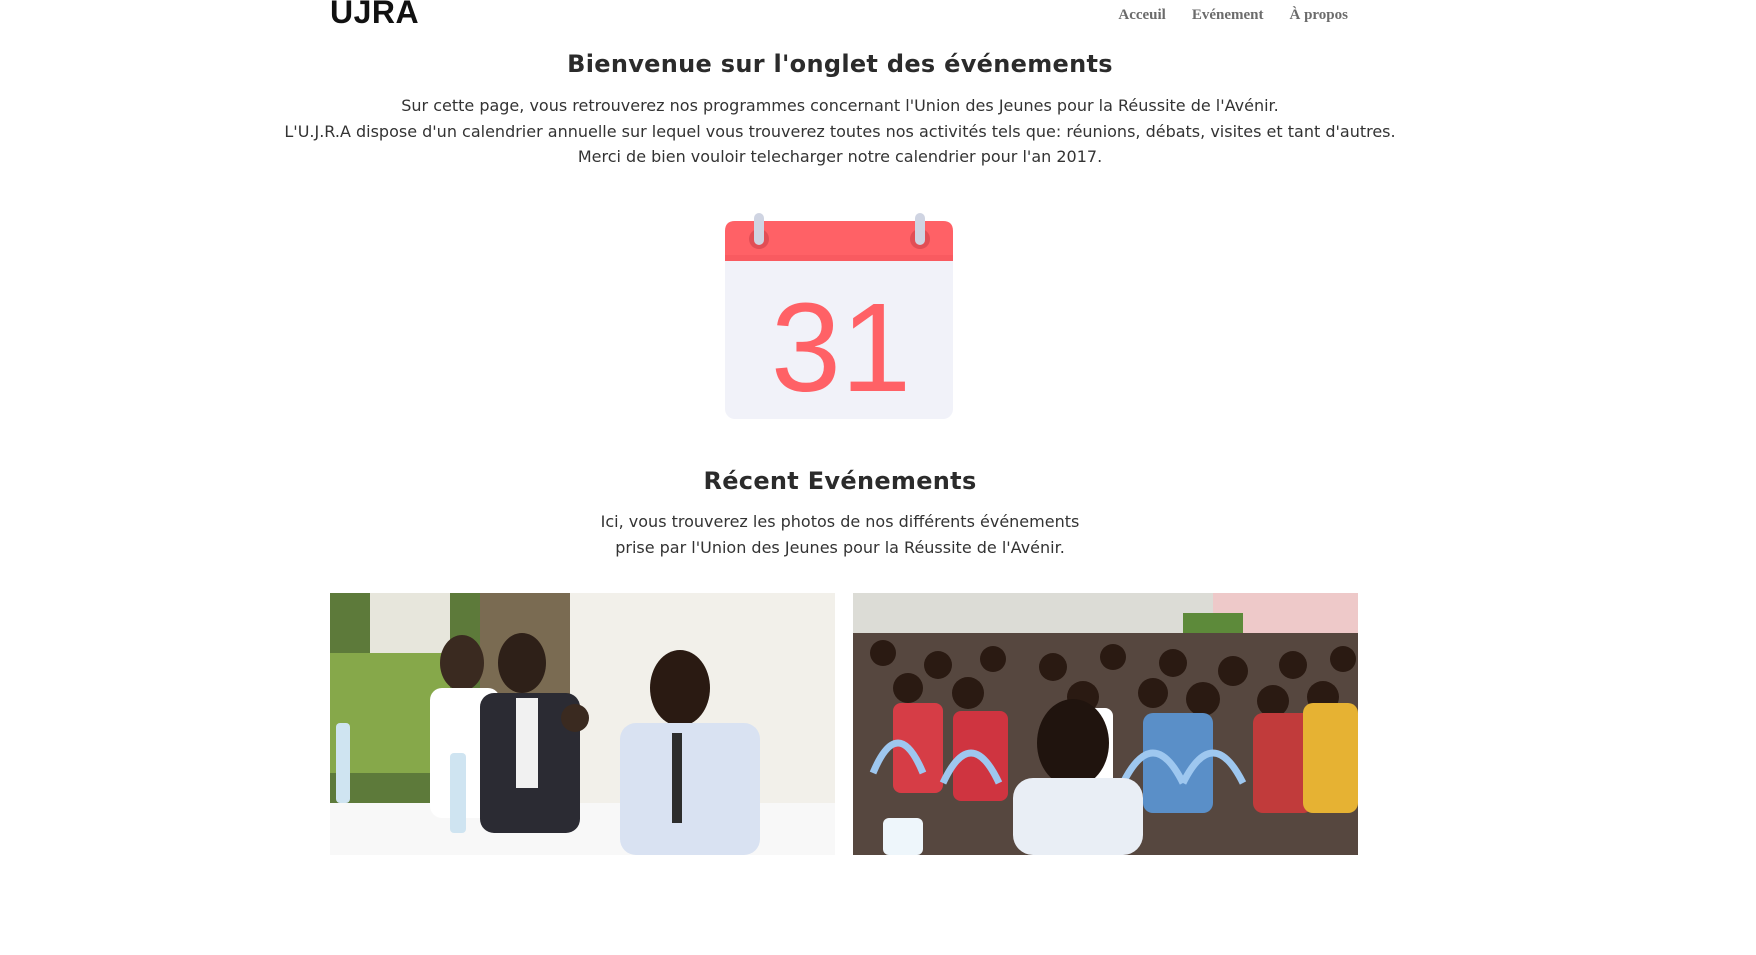 The height and width of the screenshot is (955, 1756). What do you see at coordinates (582, 724) in the screenshot?
I see `panel-discussion-photo` at bounding box center [582, 724].